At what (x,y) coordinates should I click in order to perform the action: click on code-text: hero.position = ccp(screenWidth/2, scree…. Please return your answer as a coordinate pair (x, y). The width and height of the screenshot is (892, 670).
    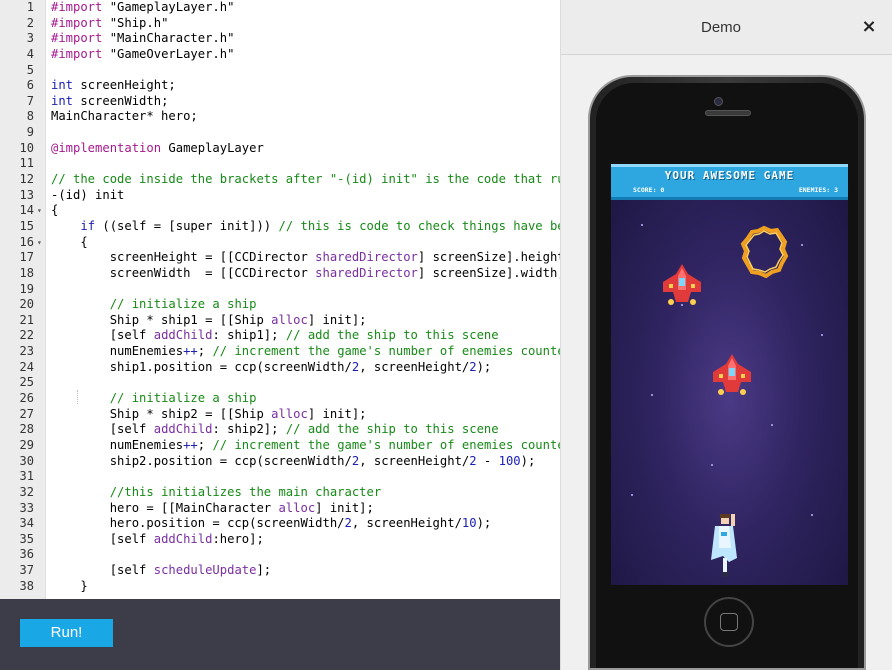
    Looking at the image, I should click on (271, 524).